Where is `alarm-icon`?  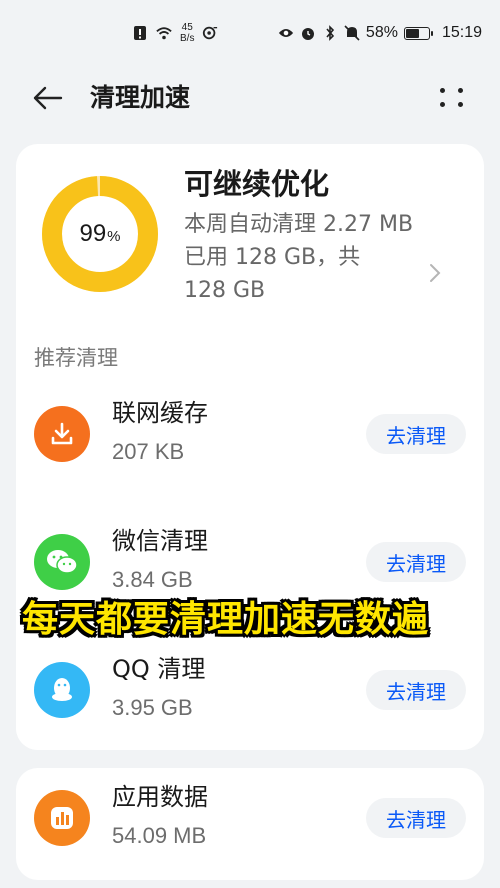 alarm-icon is located at coordinates (308, 33).